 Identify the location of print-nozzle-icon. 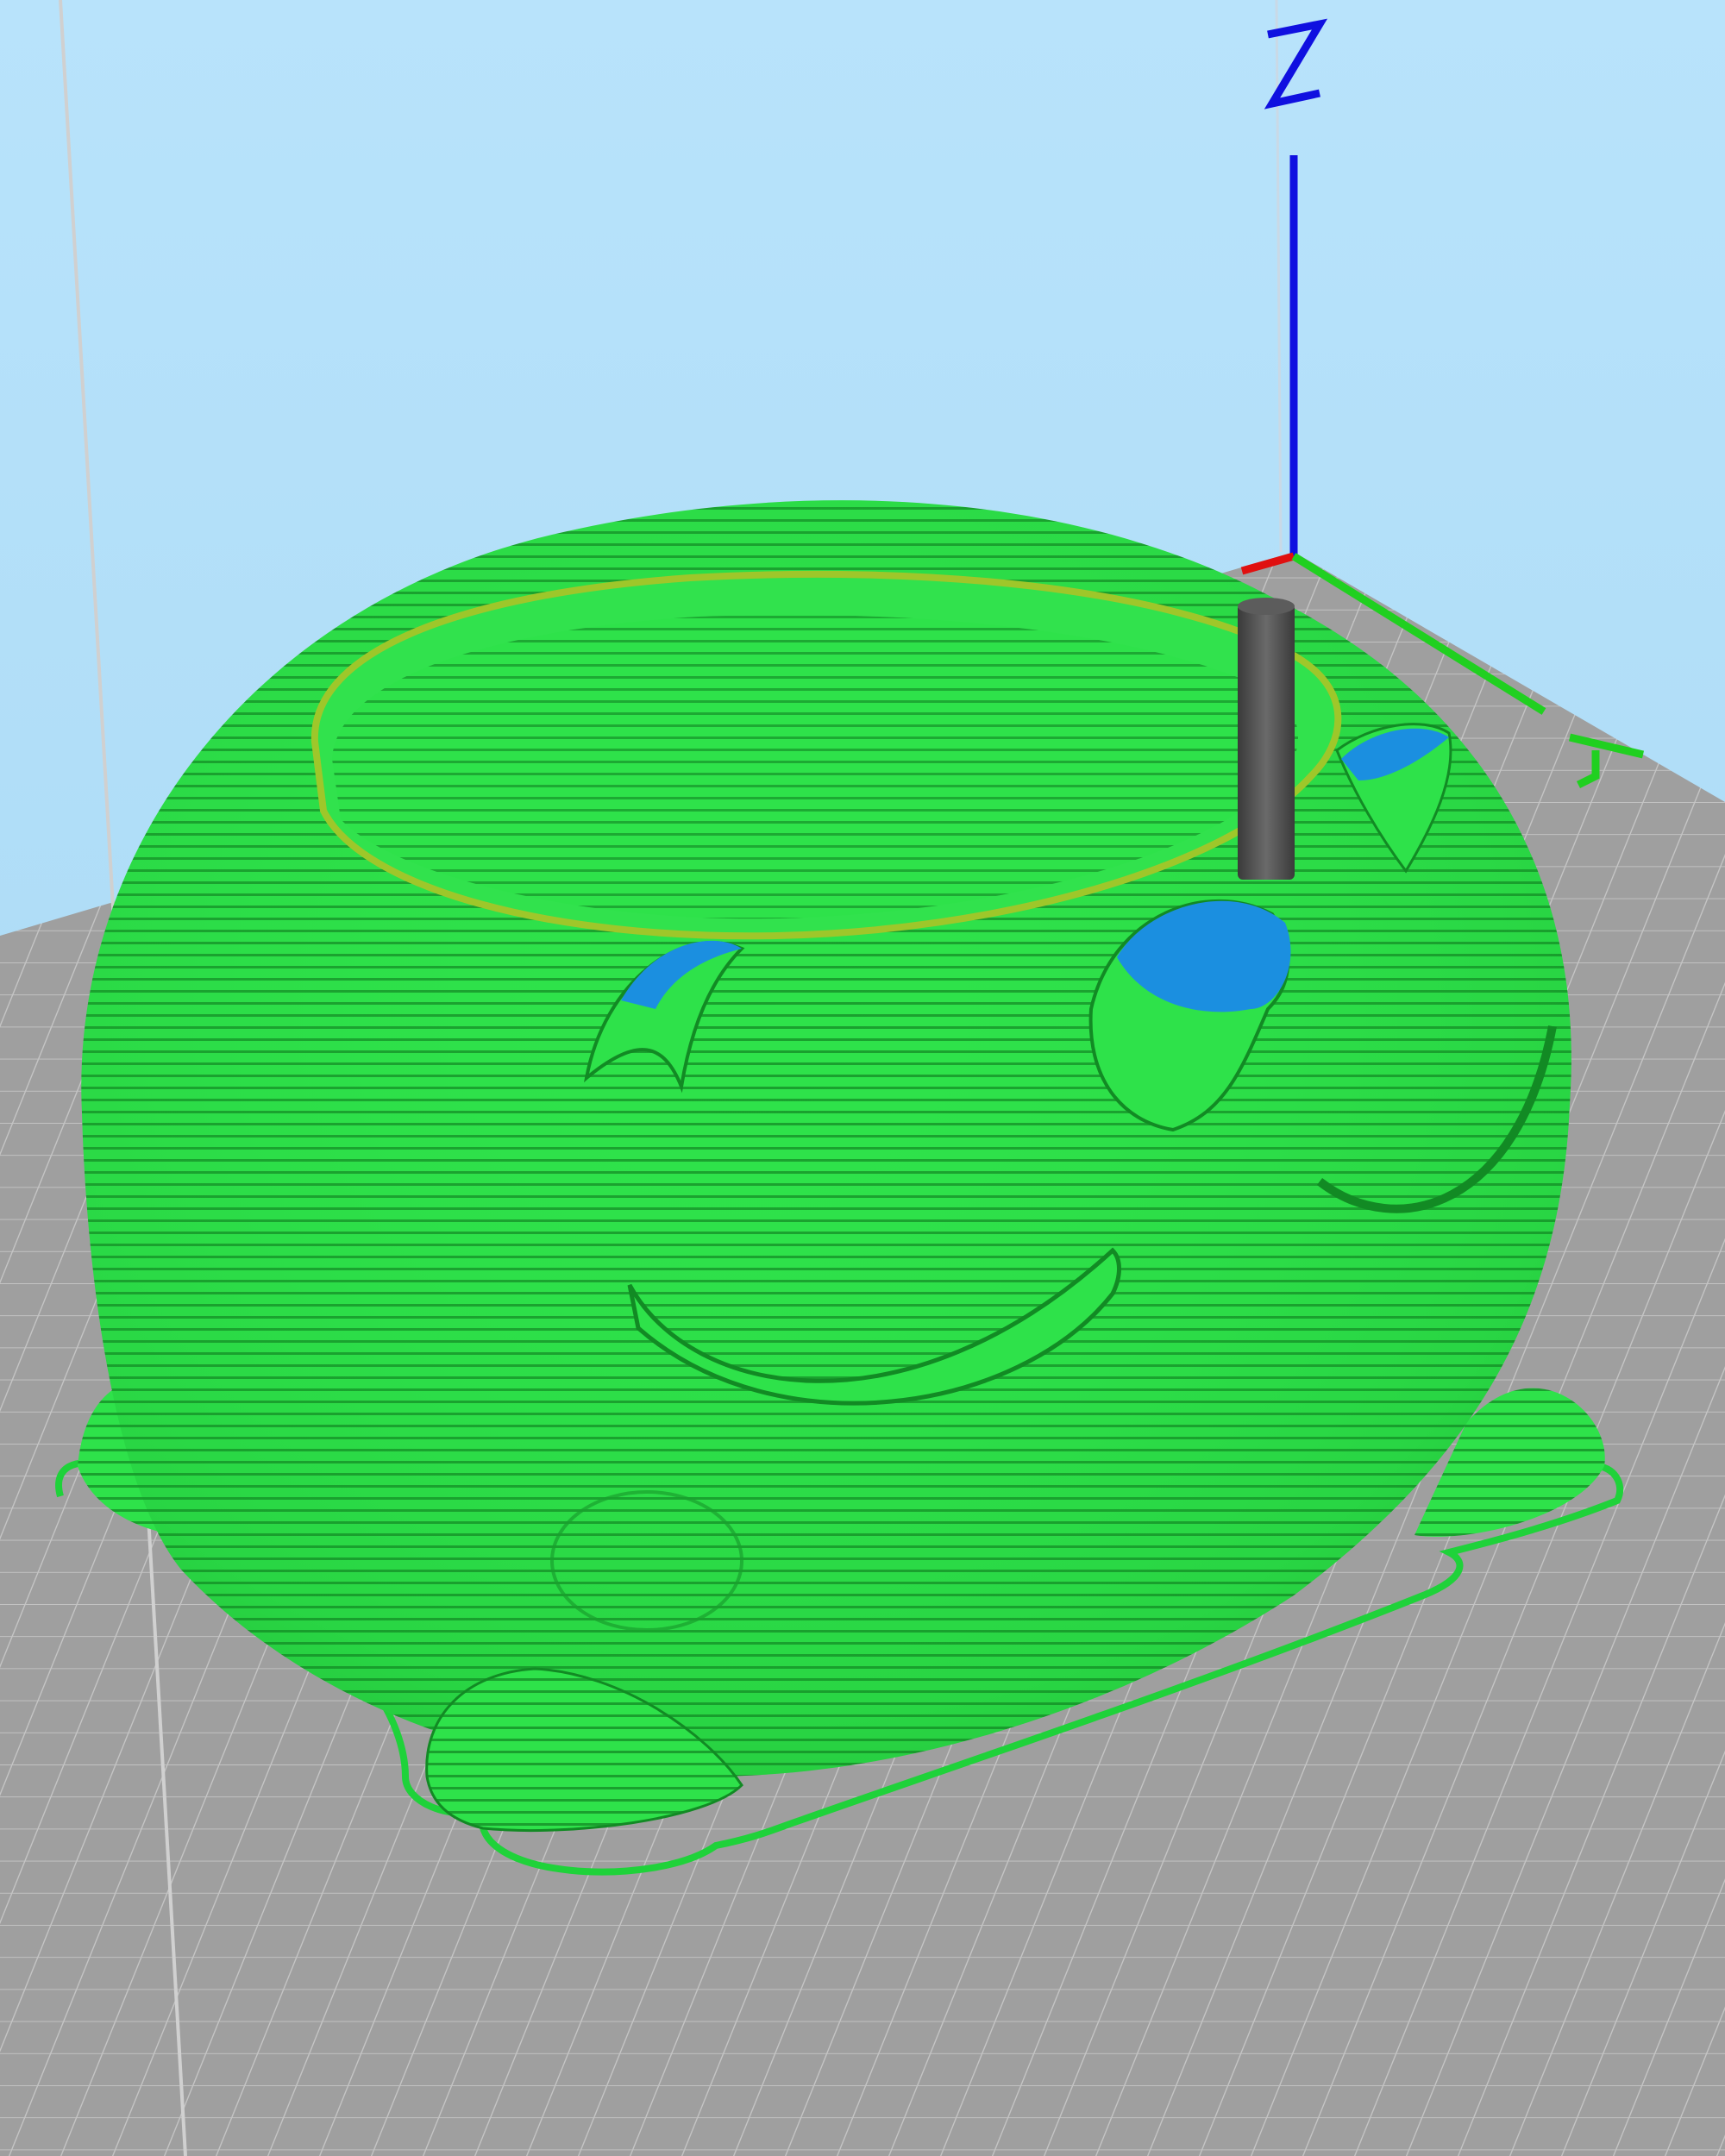
(1266, 739).